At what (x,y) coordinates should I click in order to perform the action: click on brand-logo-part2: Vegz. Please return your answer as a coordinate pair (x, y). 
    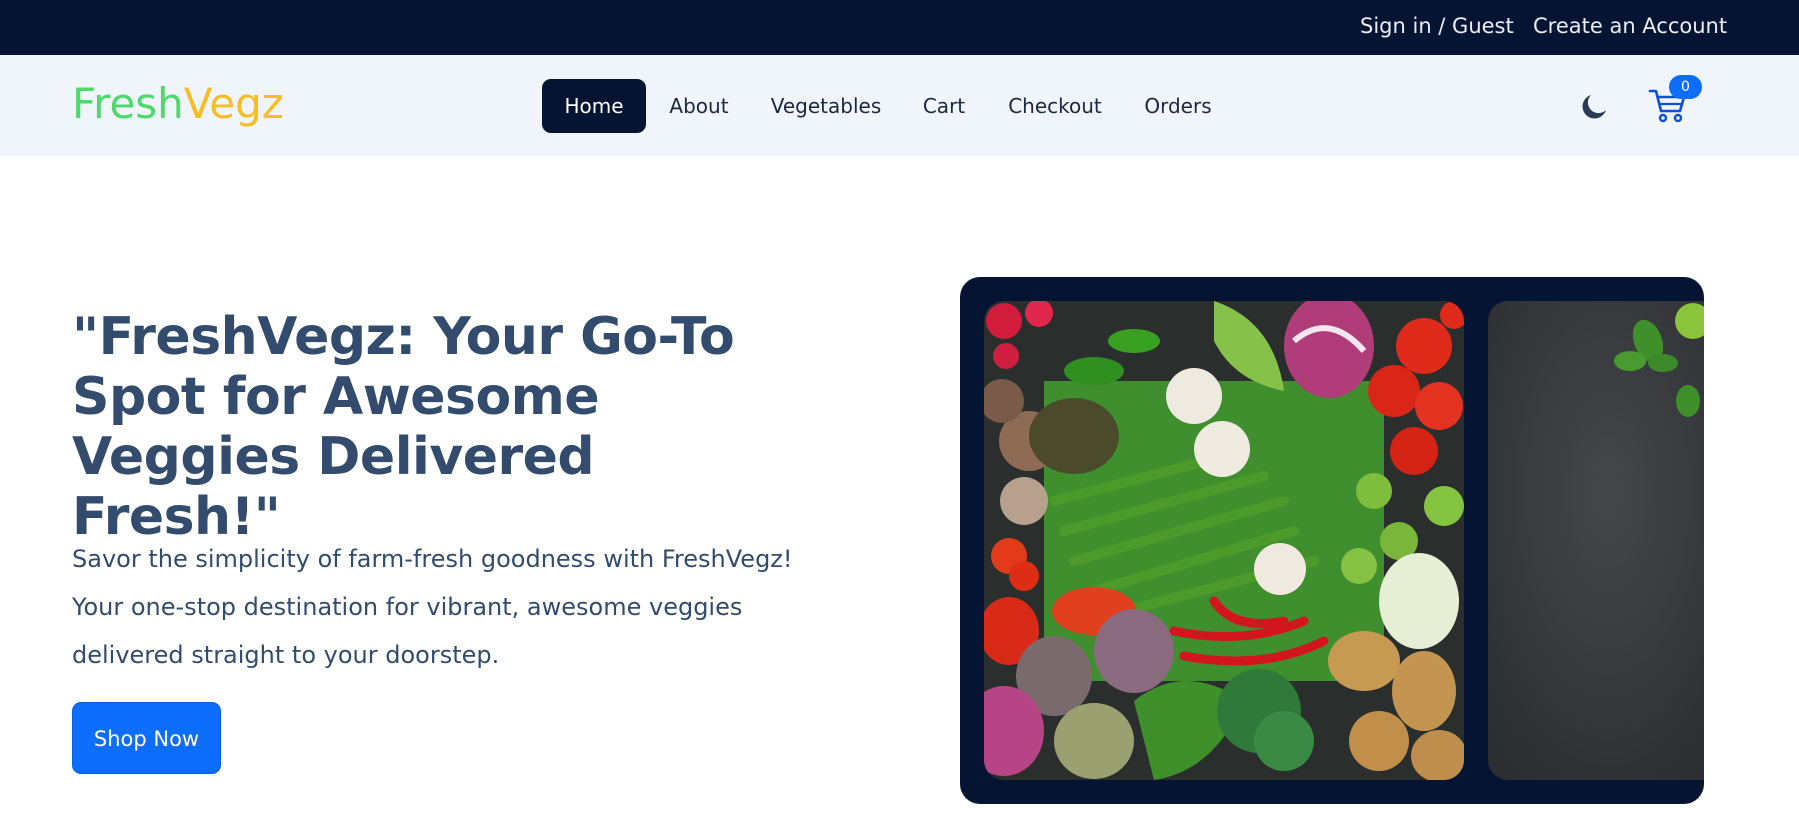
    Looking at the image, I should click on (233, 103).